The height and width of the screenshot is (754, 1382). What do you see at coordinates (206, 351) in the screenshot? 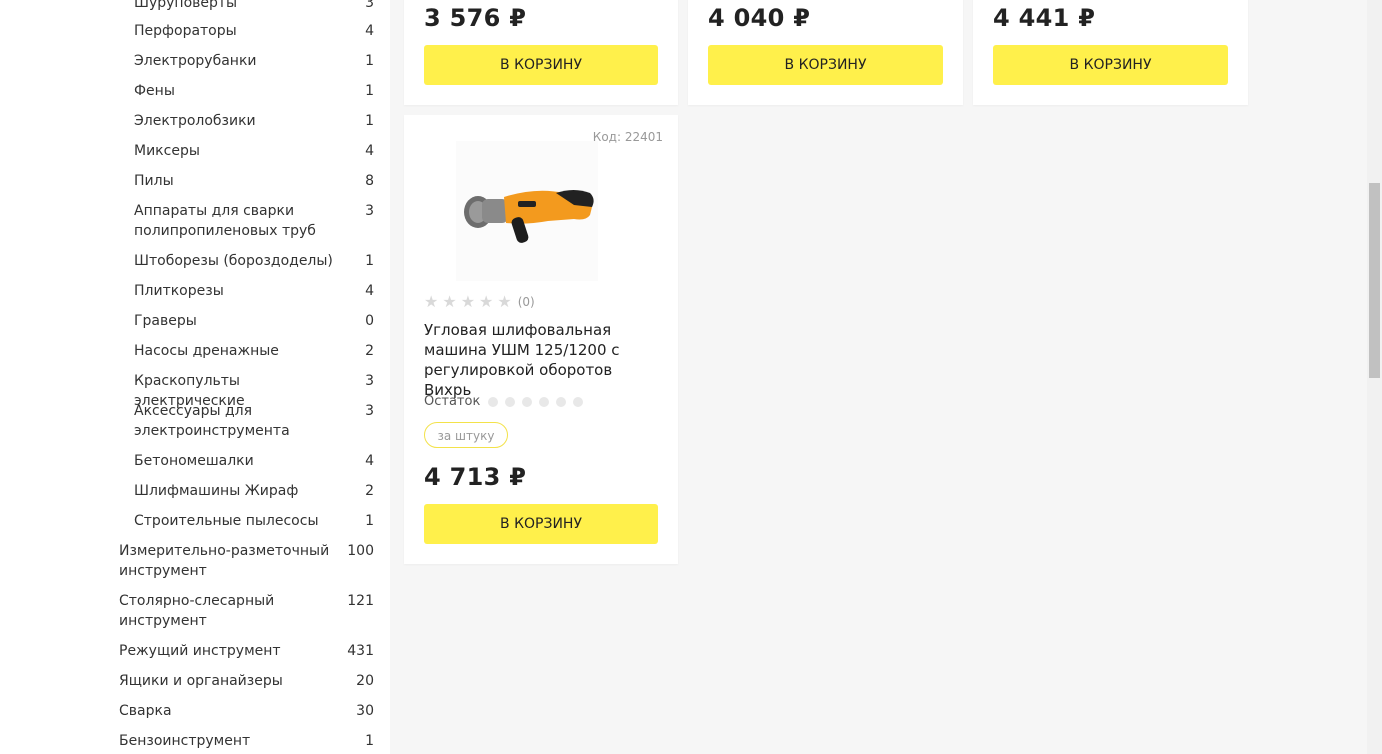
I see `sidebar-item-label: Насосы дренажные` at bounding box center [206, 351].